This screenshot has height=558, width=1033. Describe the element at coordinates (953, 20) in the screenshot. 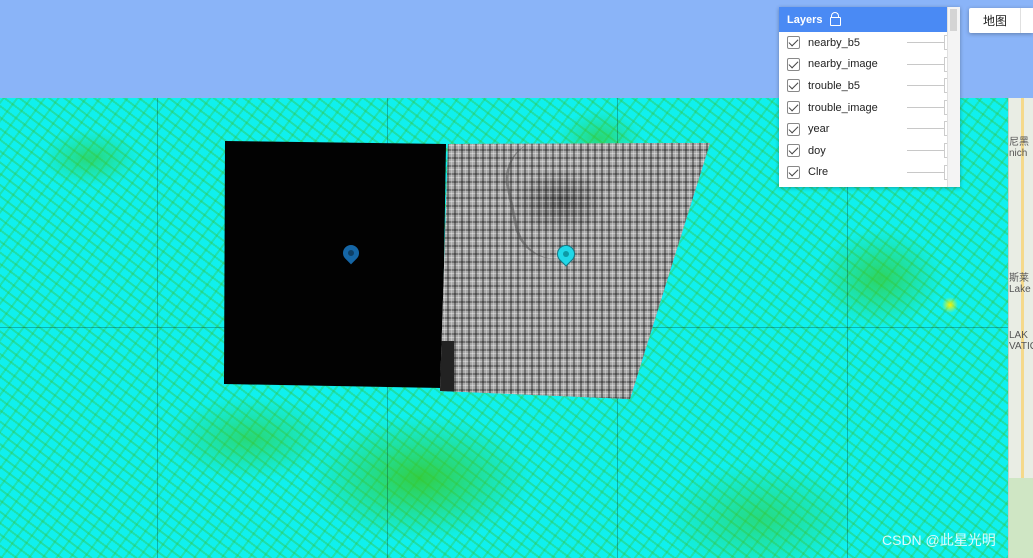

I see `scrollbar-thumb` at that location.